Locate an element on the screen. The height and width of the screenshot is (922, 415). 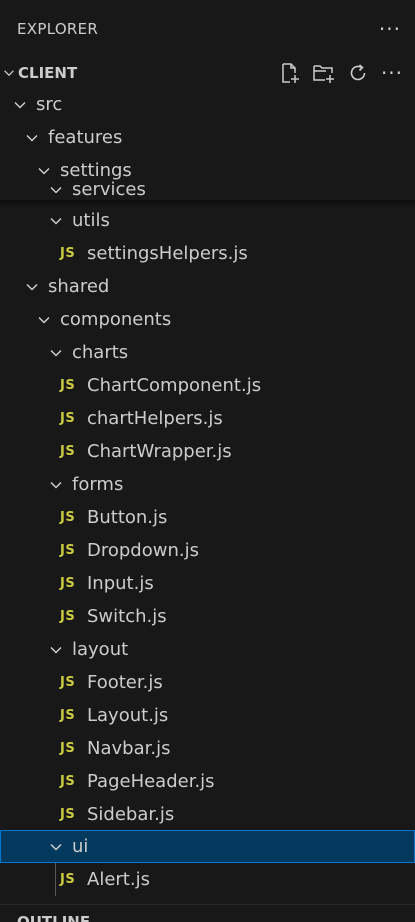
tree-folder-shared: shared is located at coordinates (207, 286).